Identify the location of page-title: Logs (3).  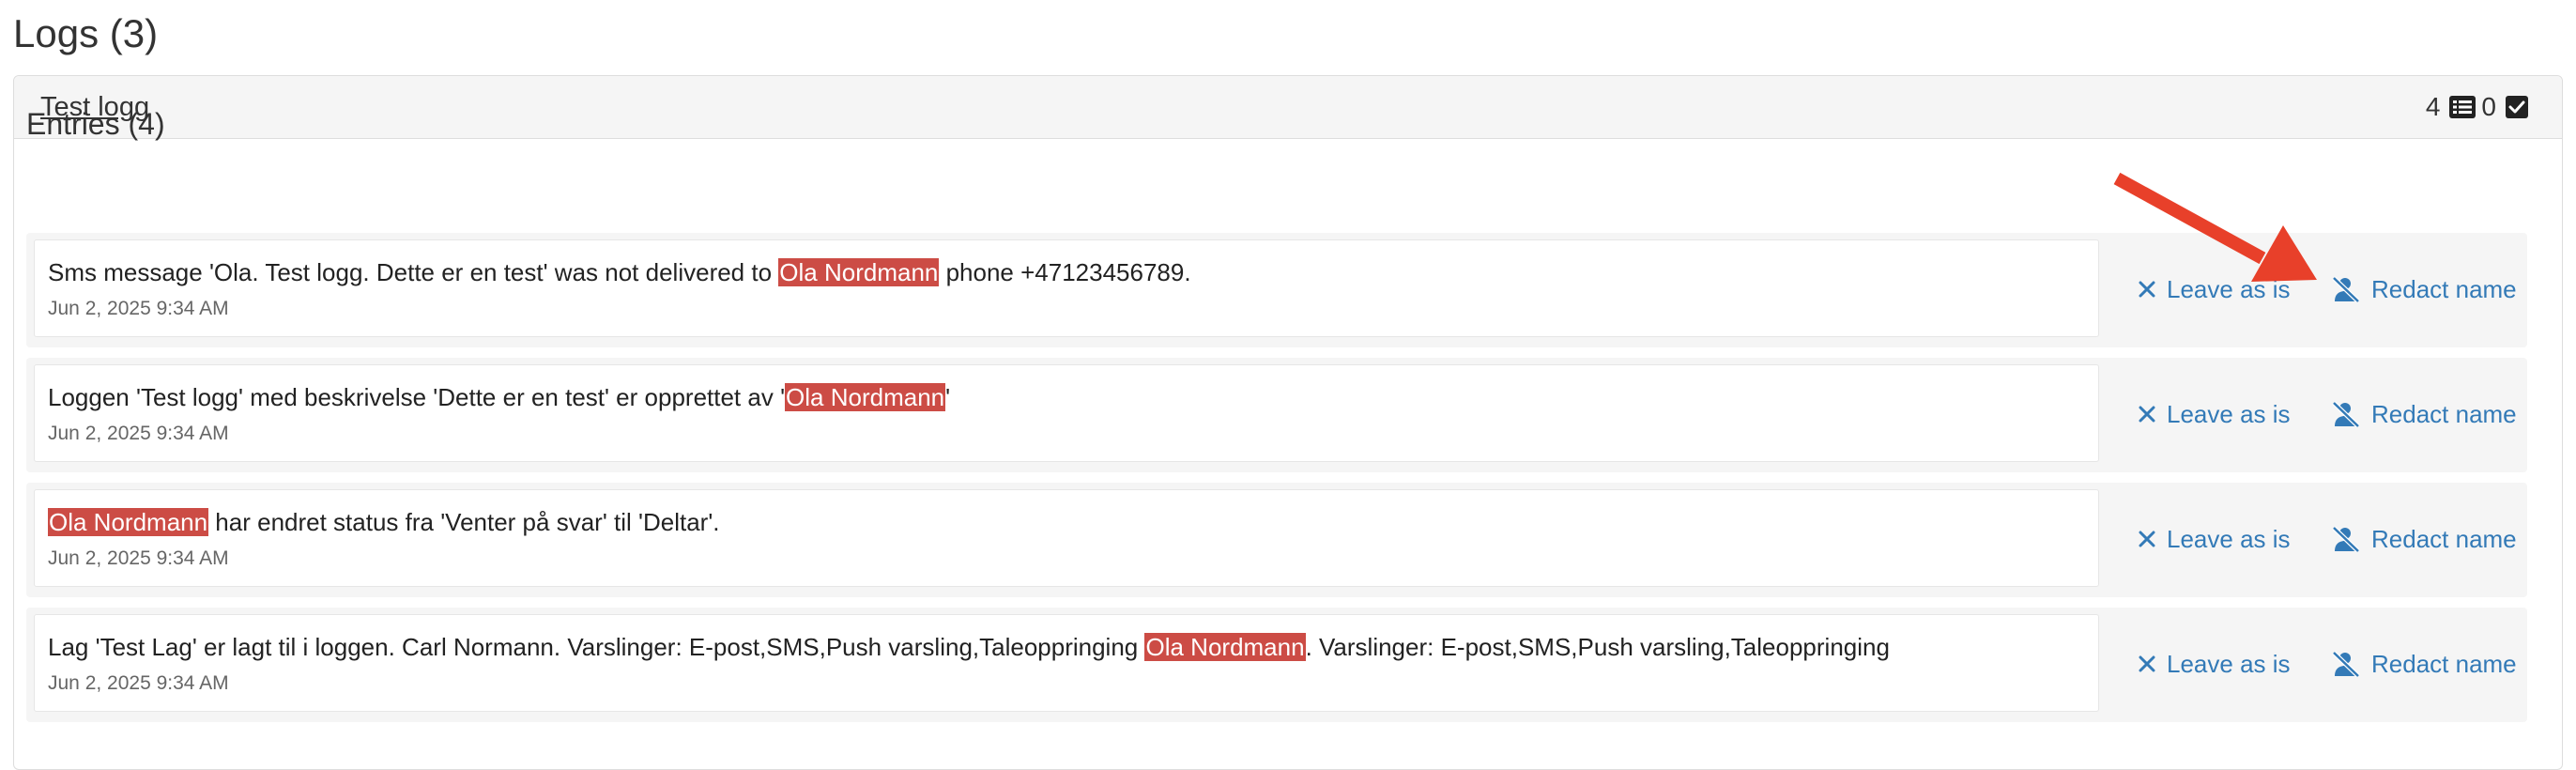
(86, 33).